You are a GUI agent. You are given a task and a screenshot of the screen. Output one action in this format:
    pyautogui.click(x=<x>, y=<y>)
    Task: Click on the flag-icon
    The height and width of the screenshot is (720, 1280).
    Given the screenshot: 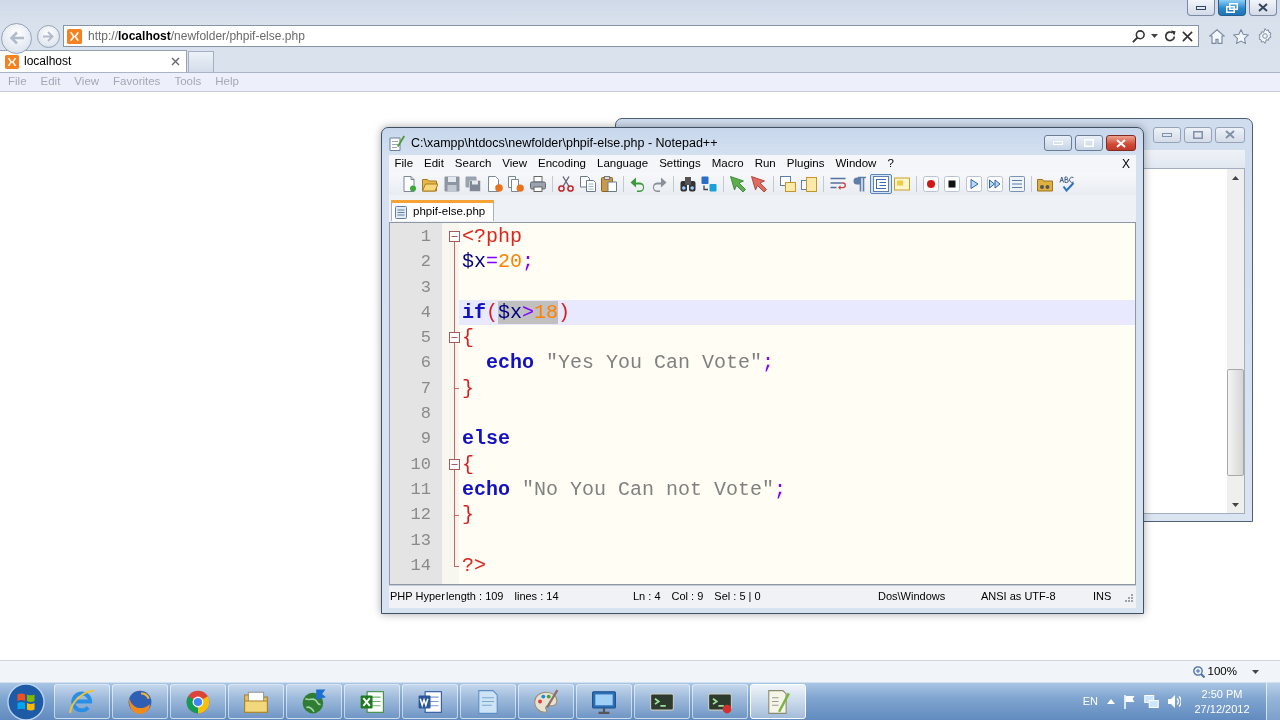 What is the action you would take?
    pyautogui.click(x=1129, y=701)
    